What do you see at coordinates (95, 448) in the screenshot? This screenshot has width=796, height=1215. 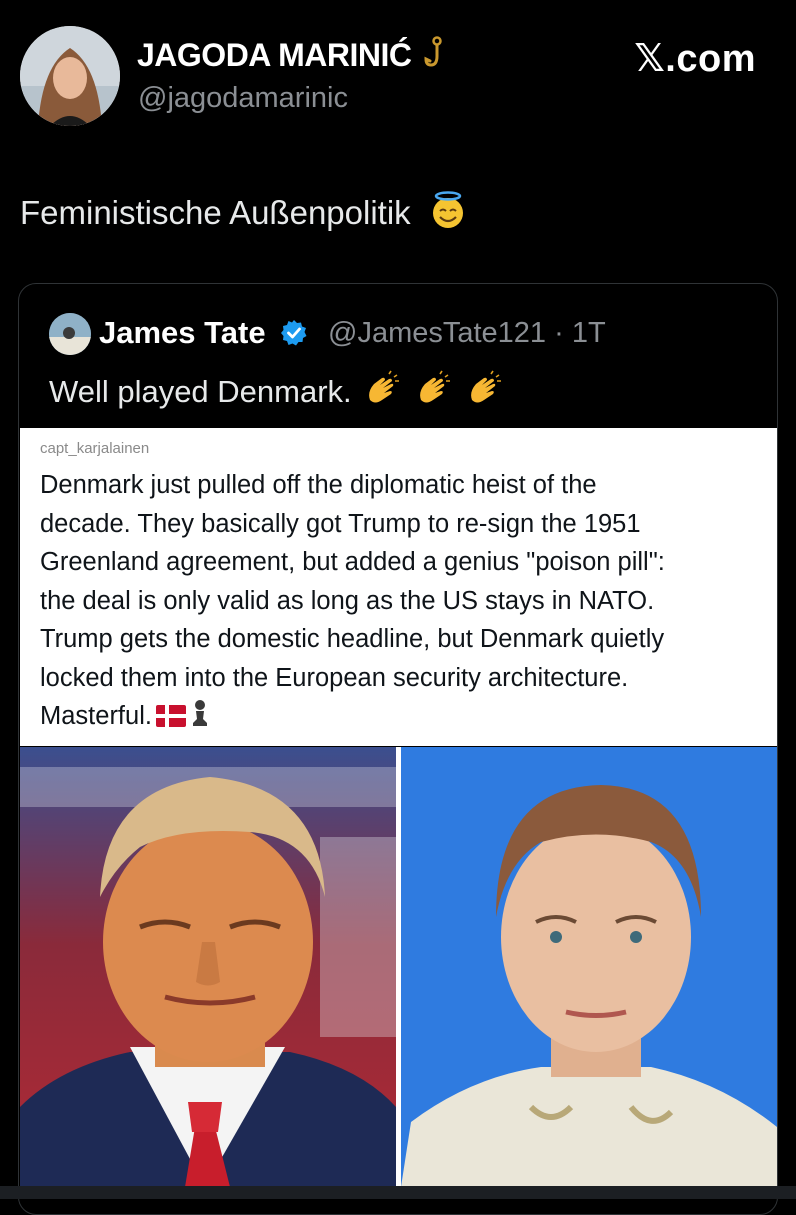 I see `embed-username: capt_karjalainen` at bounding box center [95, 448].